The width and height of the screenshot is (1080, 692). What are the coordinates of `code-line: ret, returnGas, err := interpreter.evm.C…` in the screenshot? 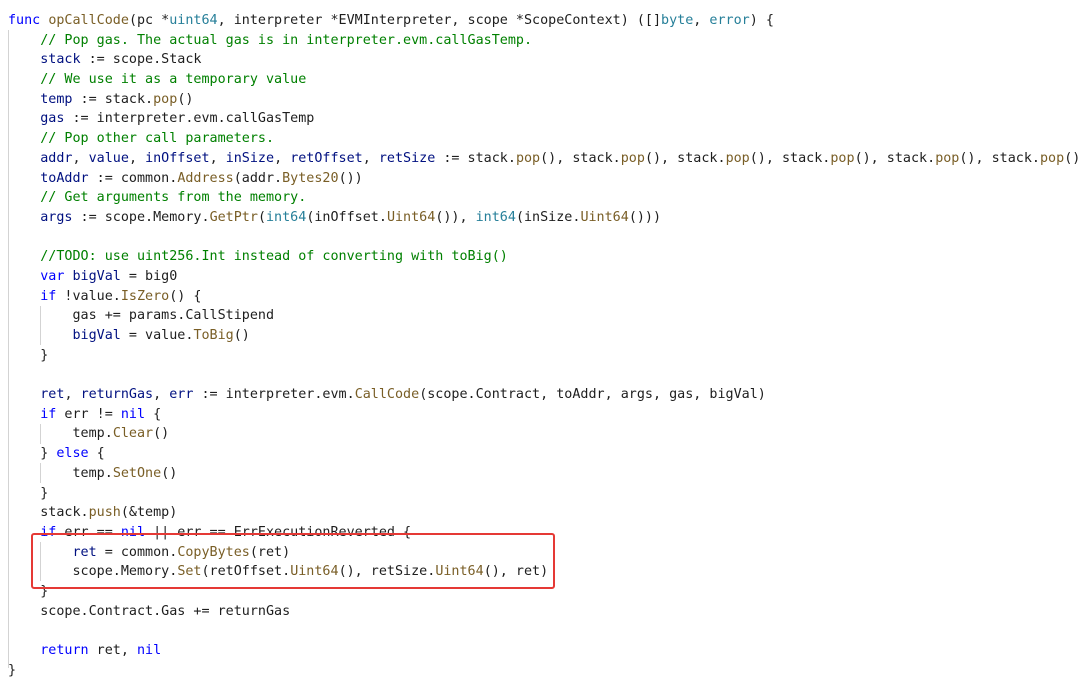 It's located at (544, 395).